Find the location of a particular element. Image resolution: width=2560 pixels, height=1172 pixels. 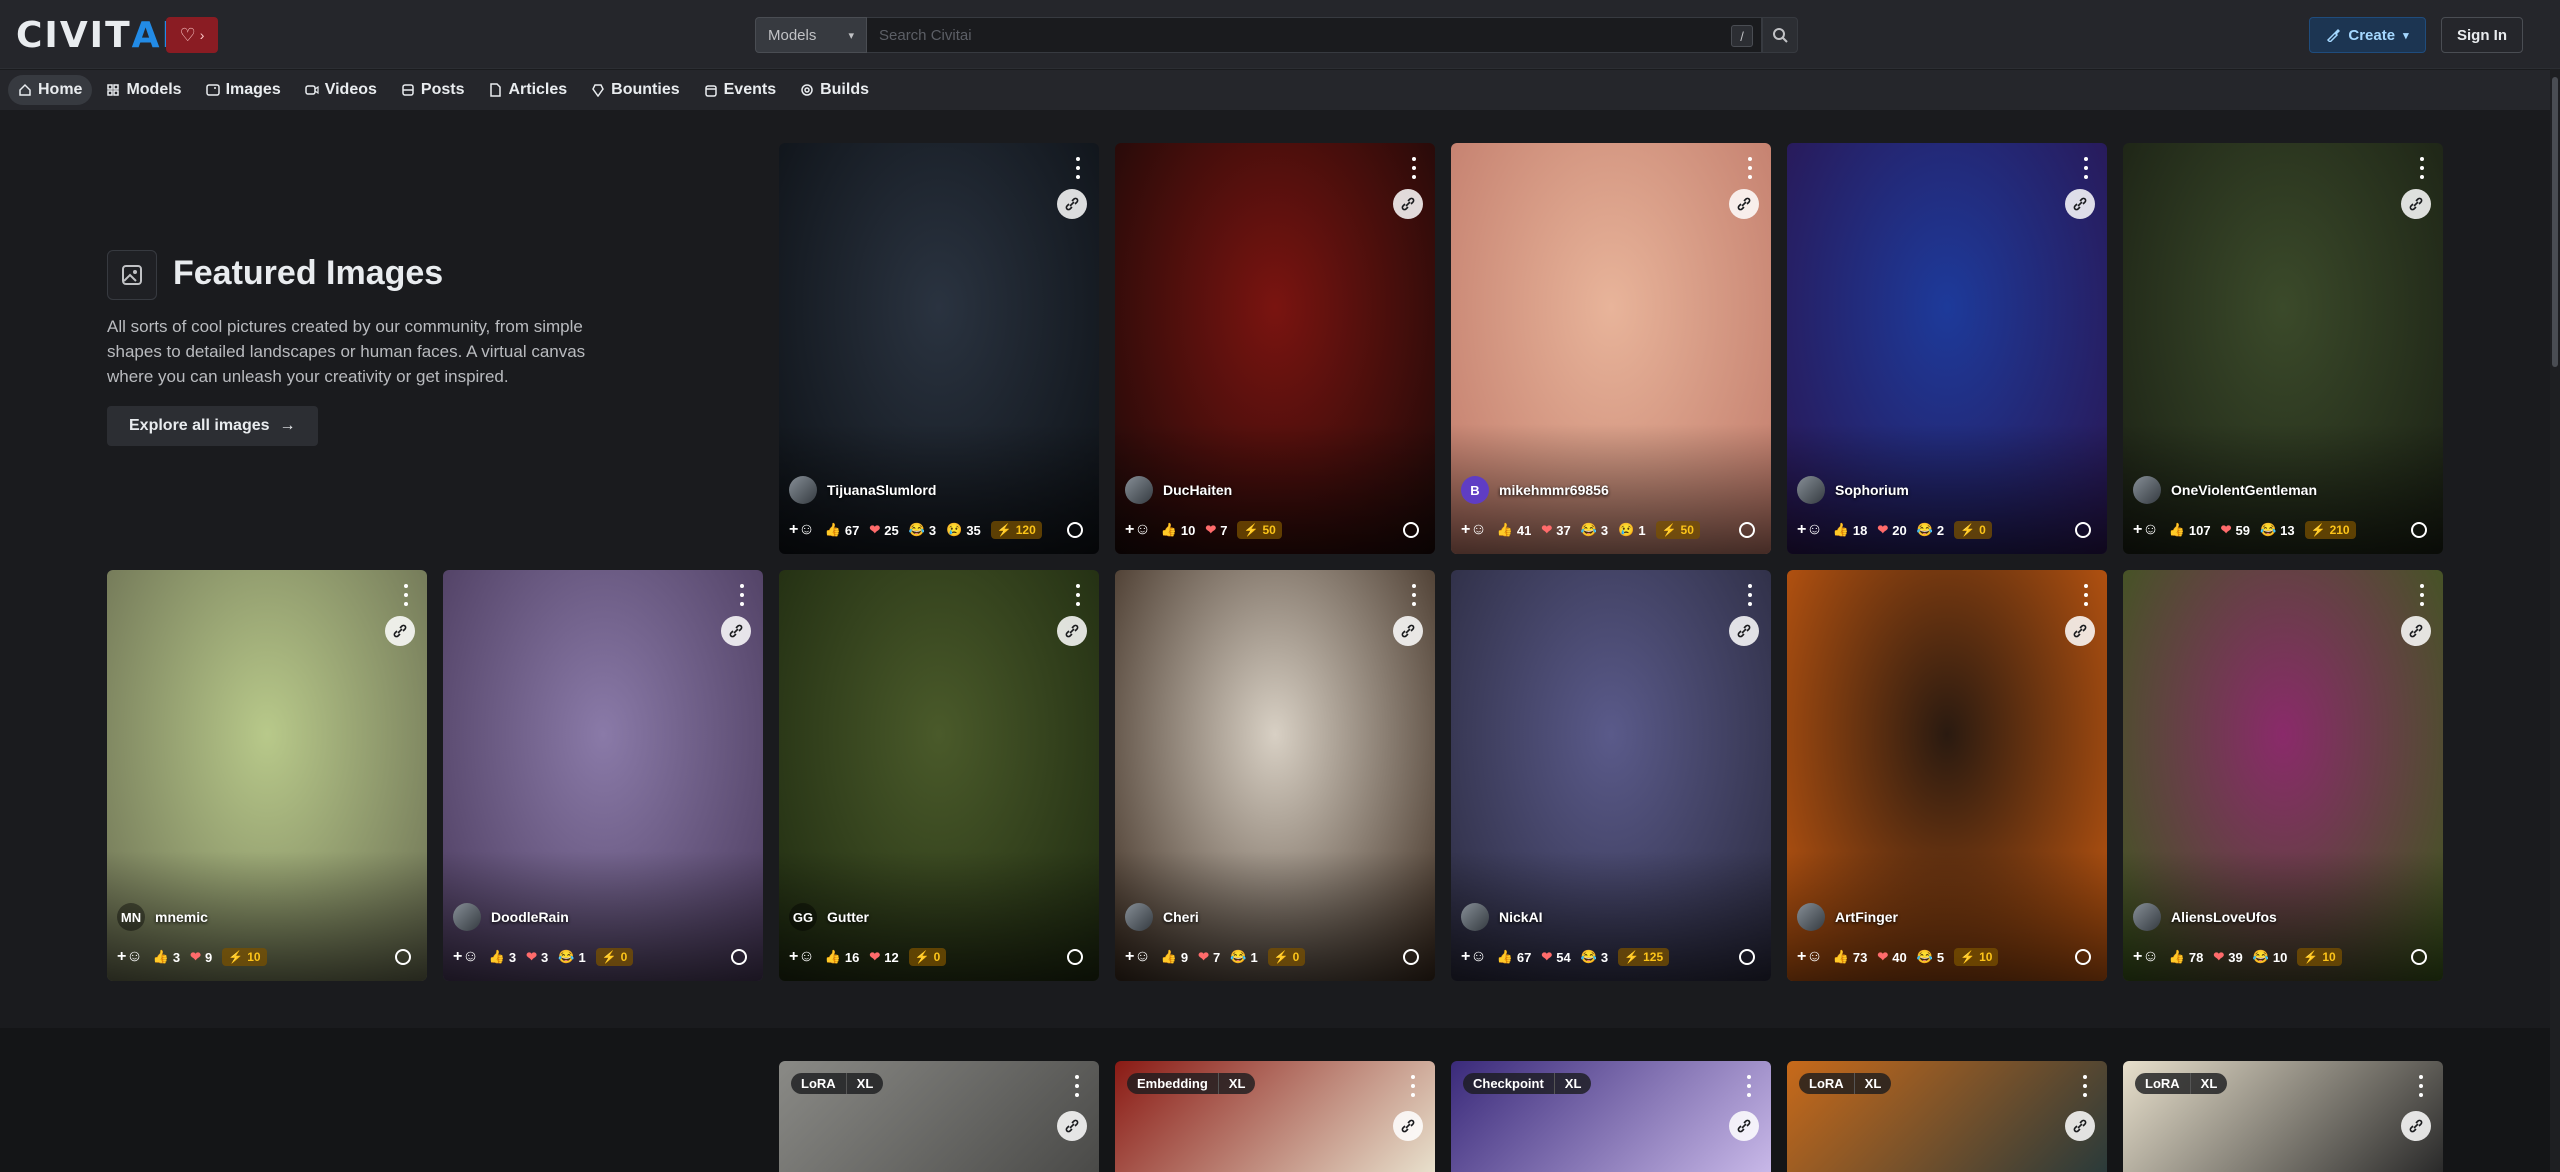

card-user: Sophorium is located at coordinates (1853, 490).